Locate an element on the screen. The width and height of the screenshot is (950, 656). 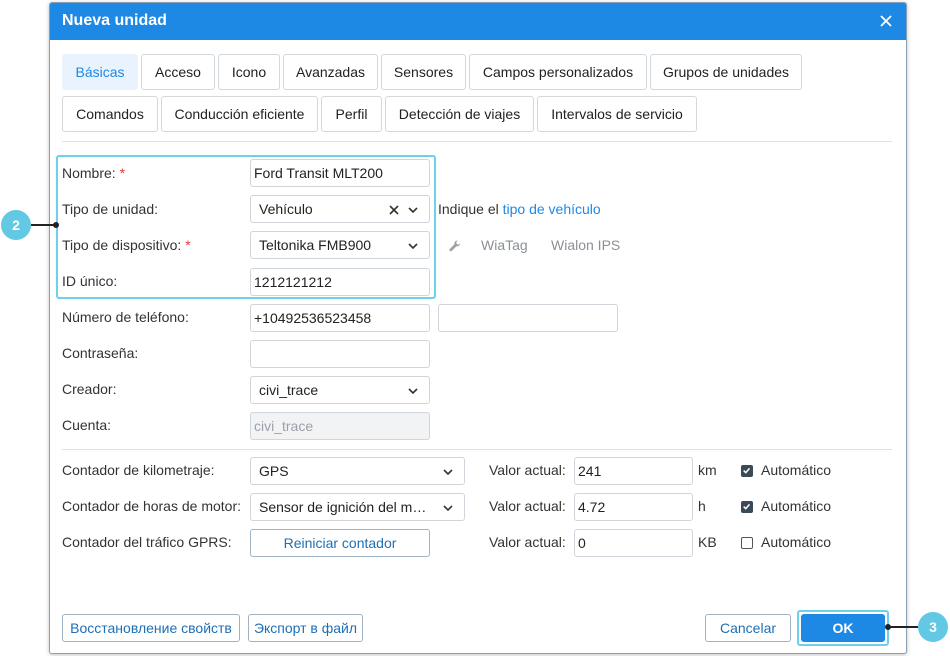
creator-select: civi_trace is located at coordinates (340, 390).